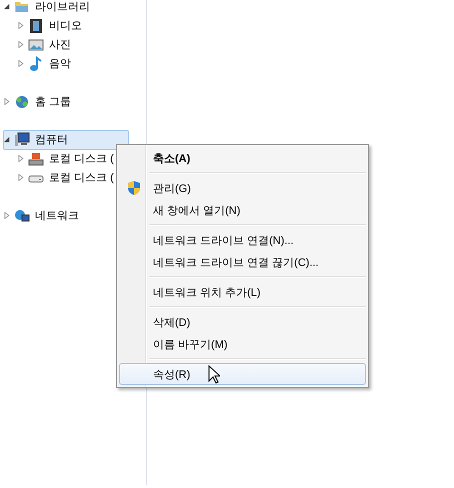 This screenshot has height=488, width=454. Describe the element at coordinates (40, 102) in the screenshot. I see `tree-item: 홈 그룹` at that location.